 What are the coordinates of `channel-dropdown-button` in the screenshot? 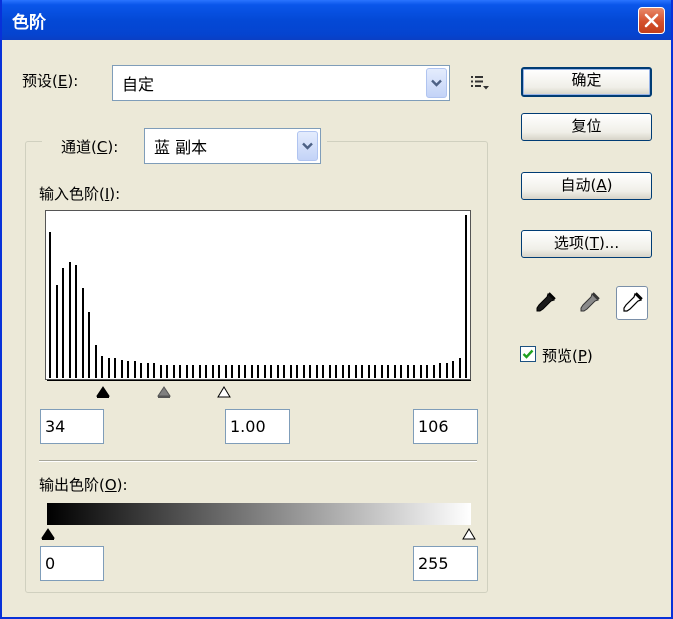 It's located at (307, 146).